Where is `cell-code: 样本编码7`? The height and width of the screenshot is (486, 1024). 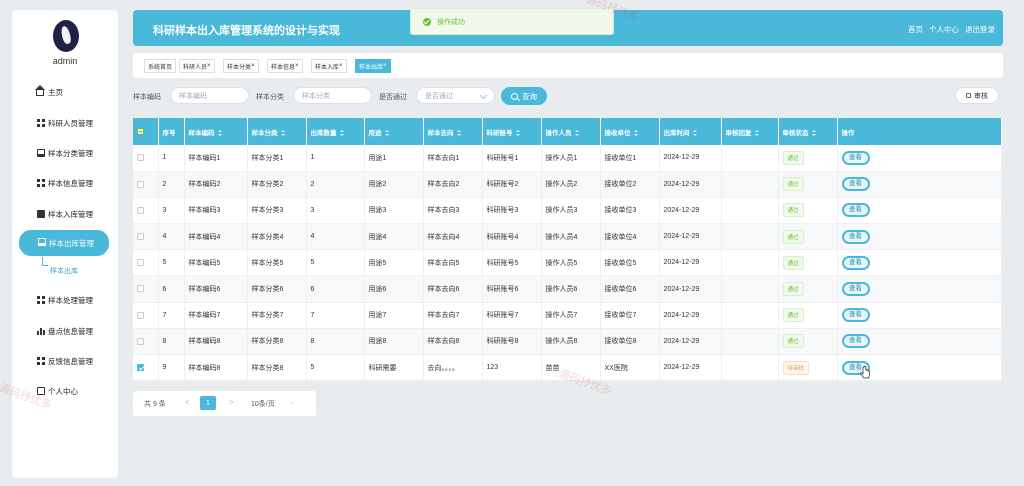
cell-code: 样本编码7 is located at coordinates (216, 315).